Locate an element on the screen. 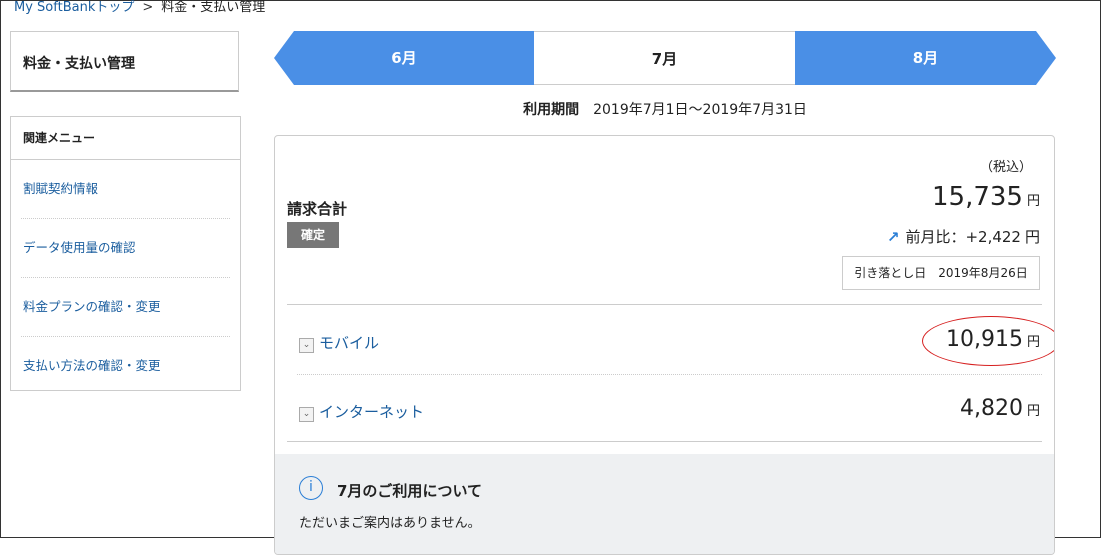 This screenshot has width=1101, height=555. tab-current-month: 7月 is located at coordinates (664, 58).